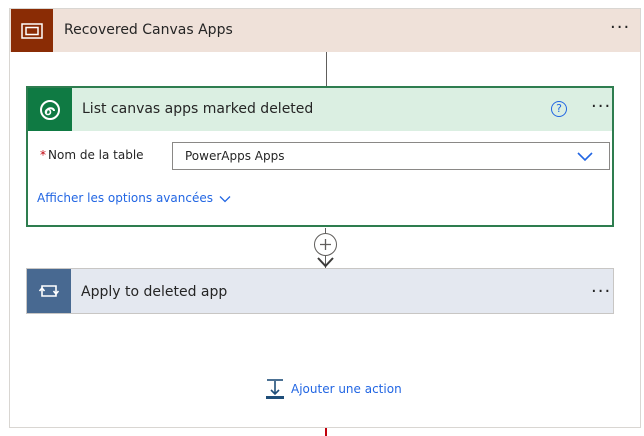 This screenshot has height=436, width=644. I want to click on table-name-select: PowerApps Apps, so click(391, 156).